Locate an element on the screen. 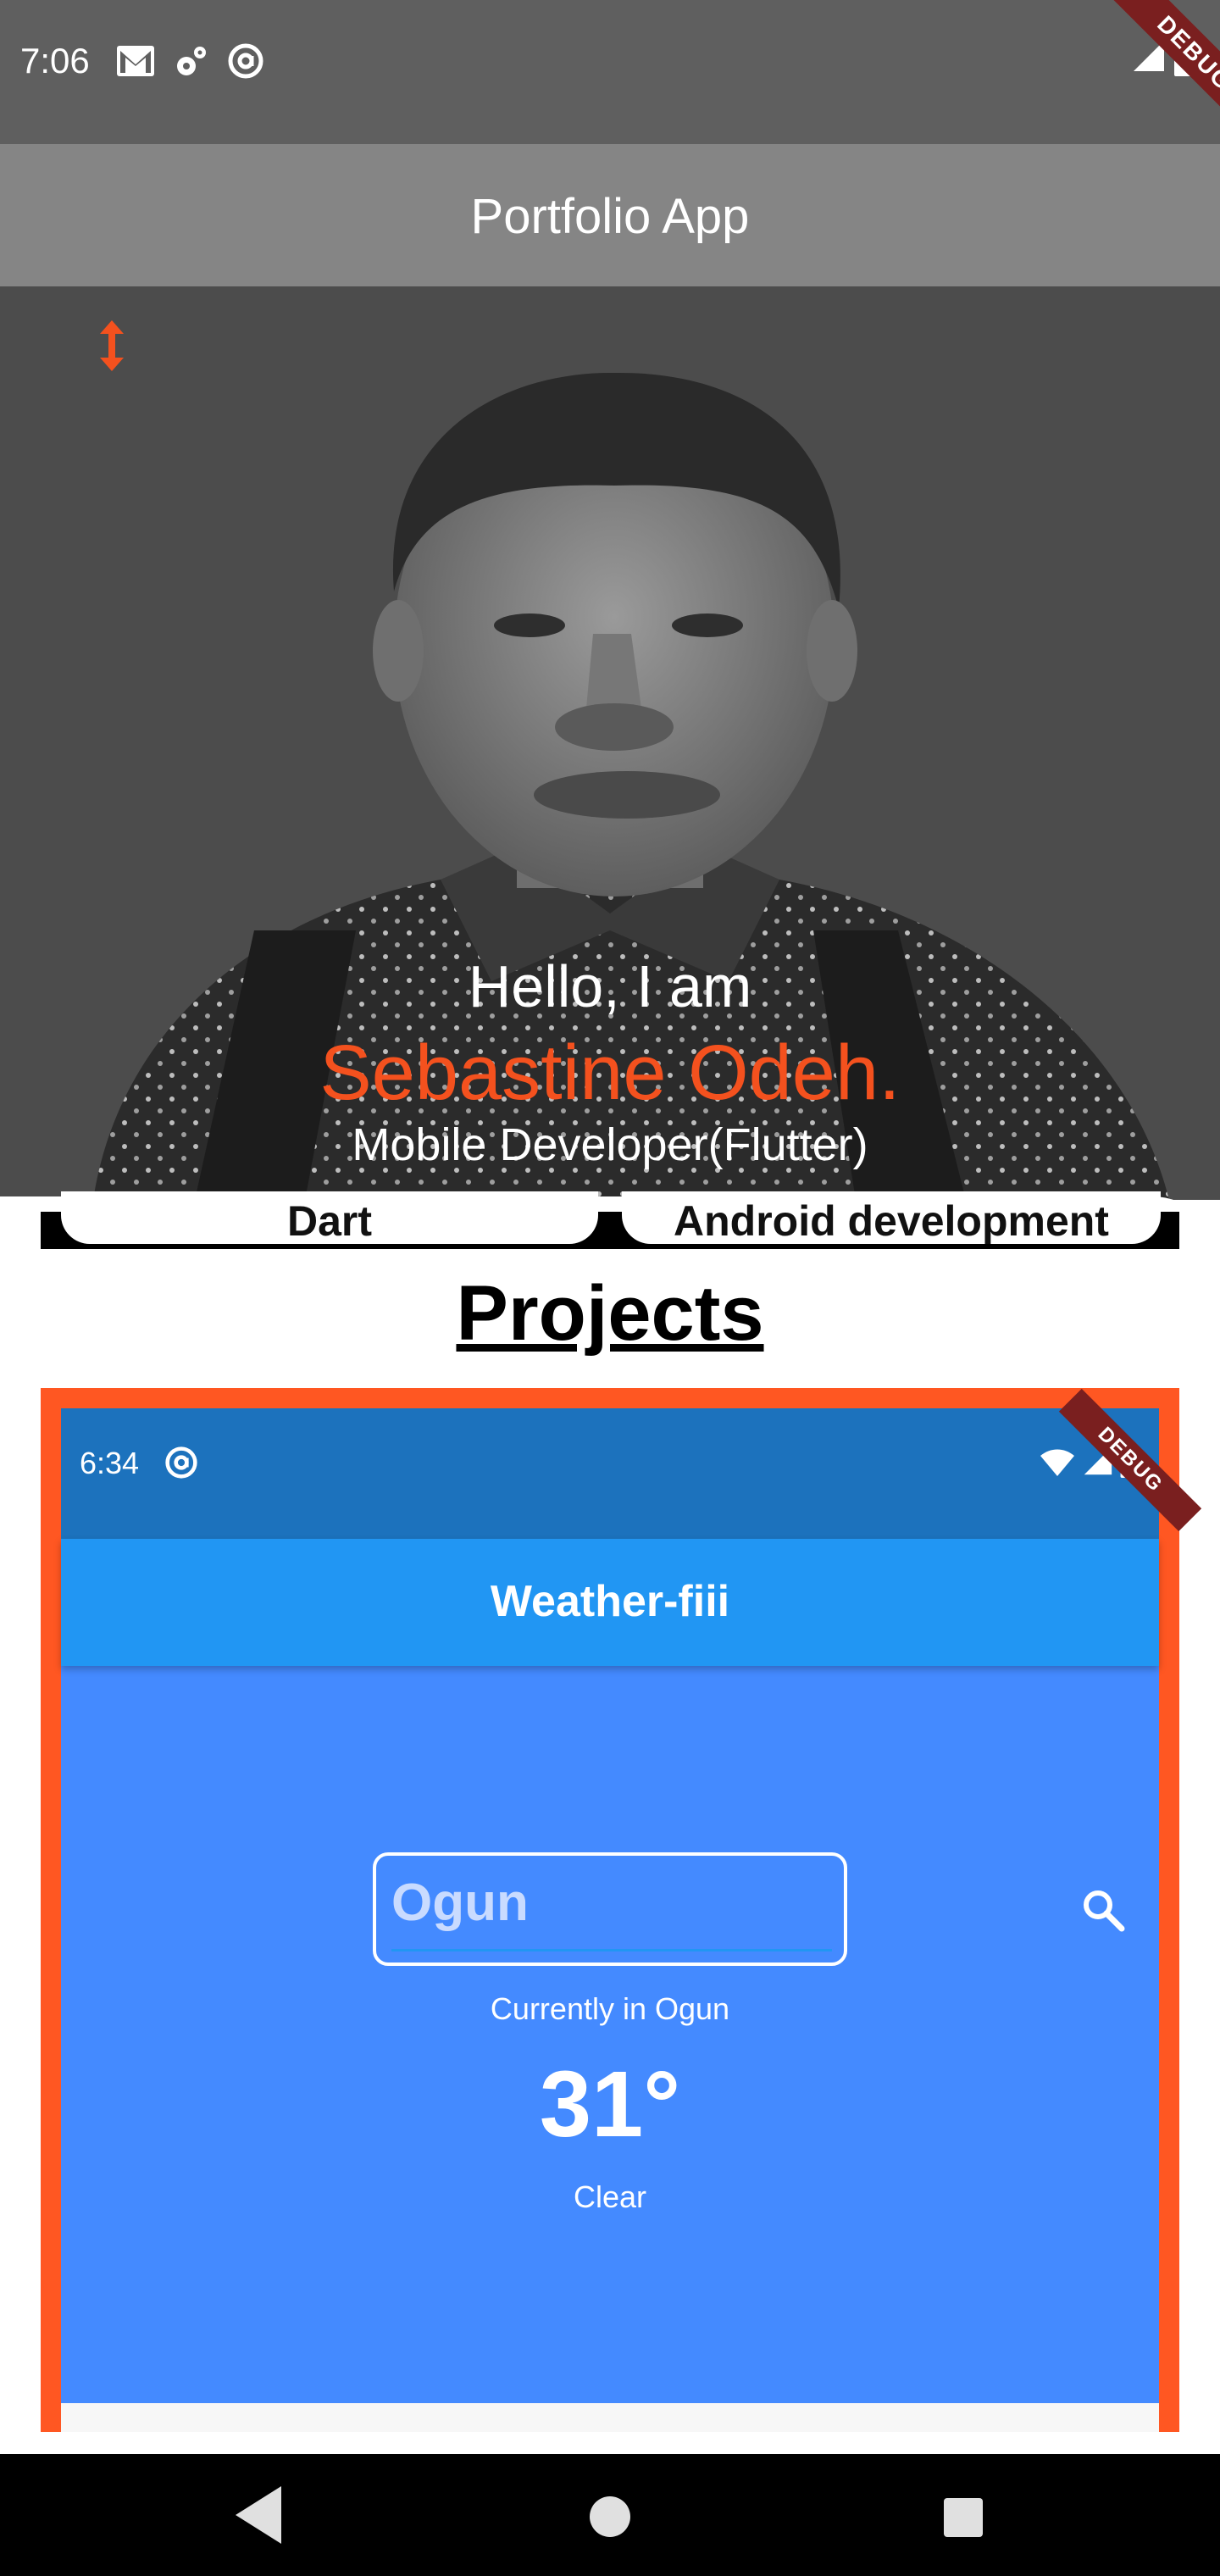 The width and height of the screenshot is (1220, 2576). project-app-title: Weather-fiii is located at coordinates (610, 1601).